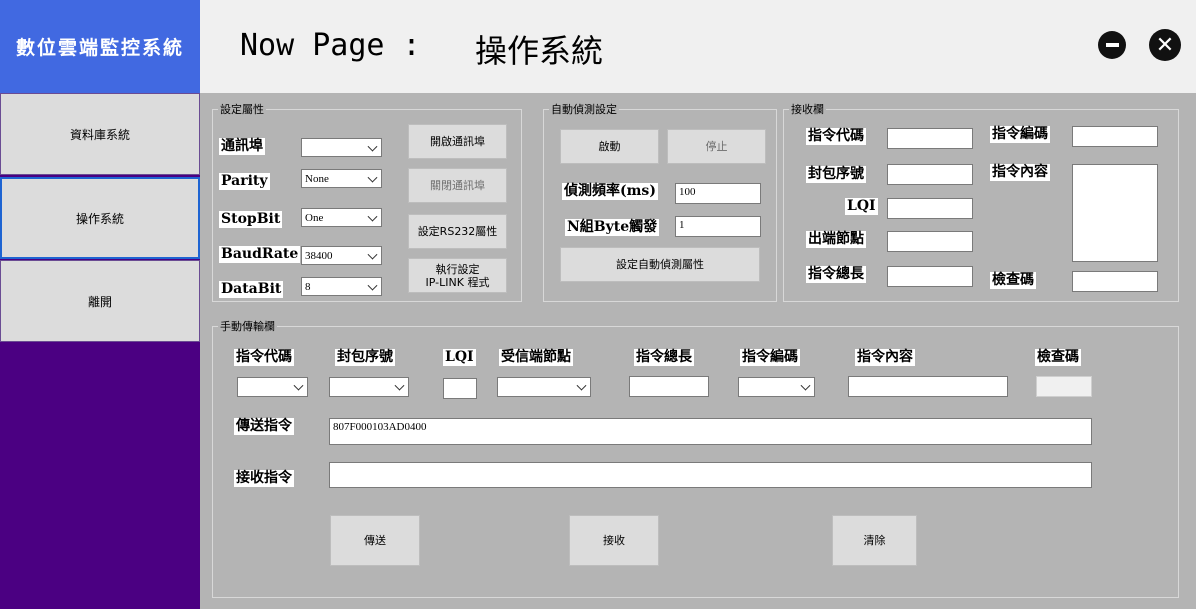 Image resolution: width=1196 pixels, height=609 pixels. Describe the element at coordinates (457, 141) in the screenshot. I see `open-port-button: 開啟通訊埠` at that location.